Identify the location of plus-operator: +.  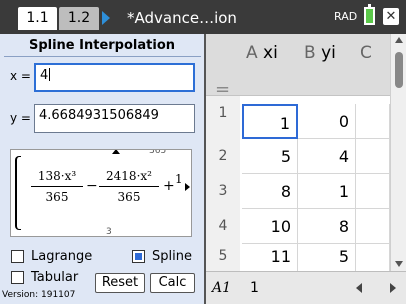
(169, 186).